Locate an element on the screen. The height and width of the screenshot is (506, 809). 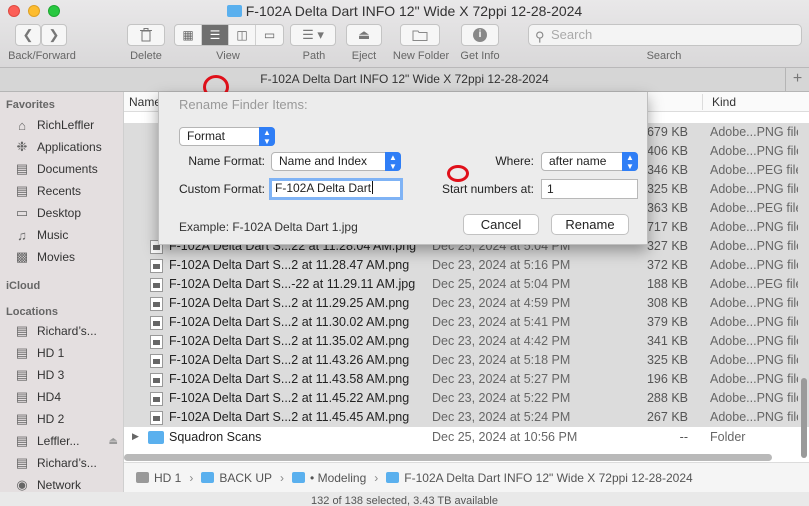
list-view-icon: ☰ is located at coordinates (215, 35).